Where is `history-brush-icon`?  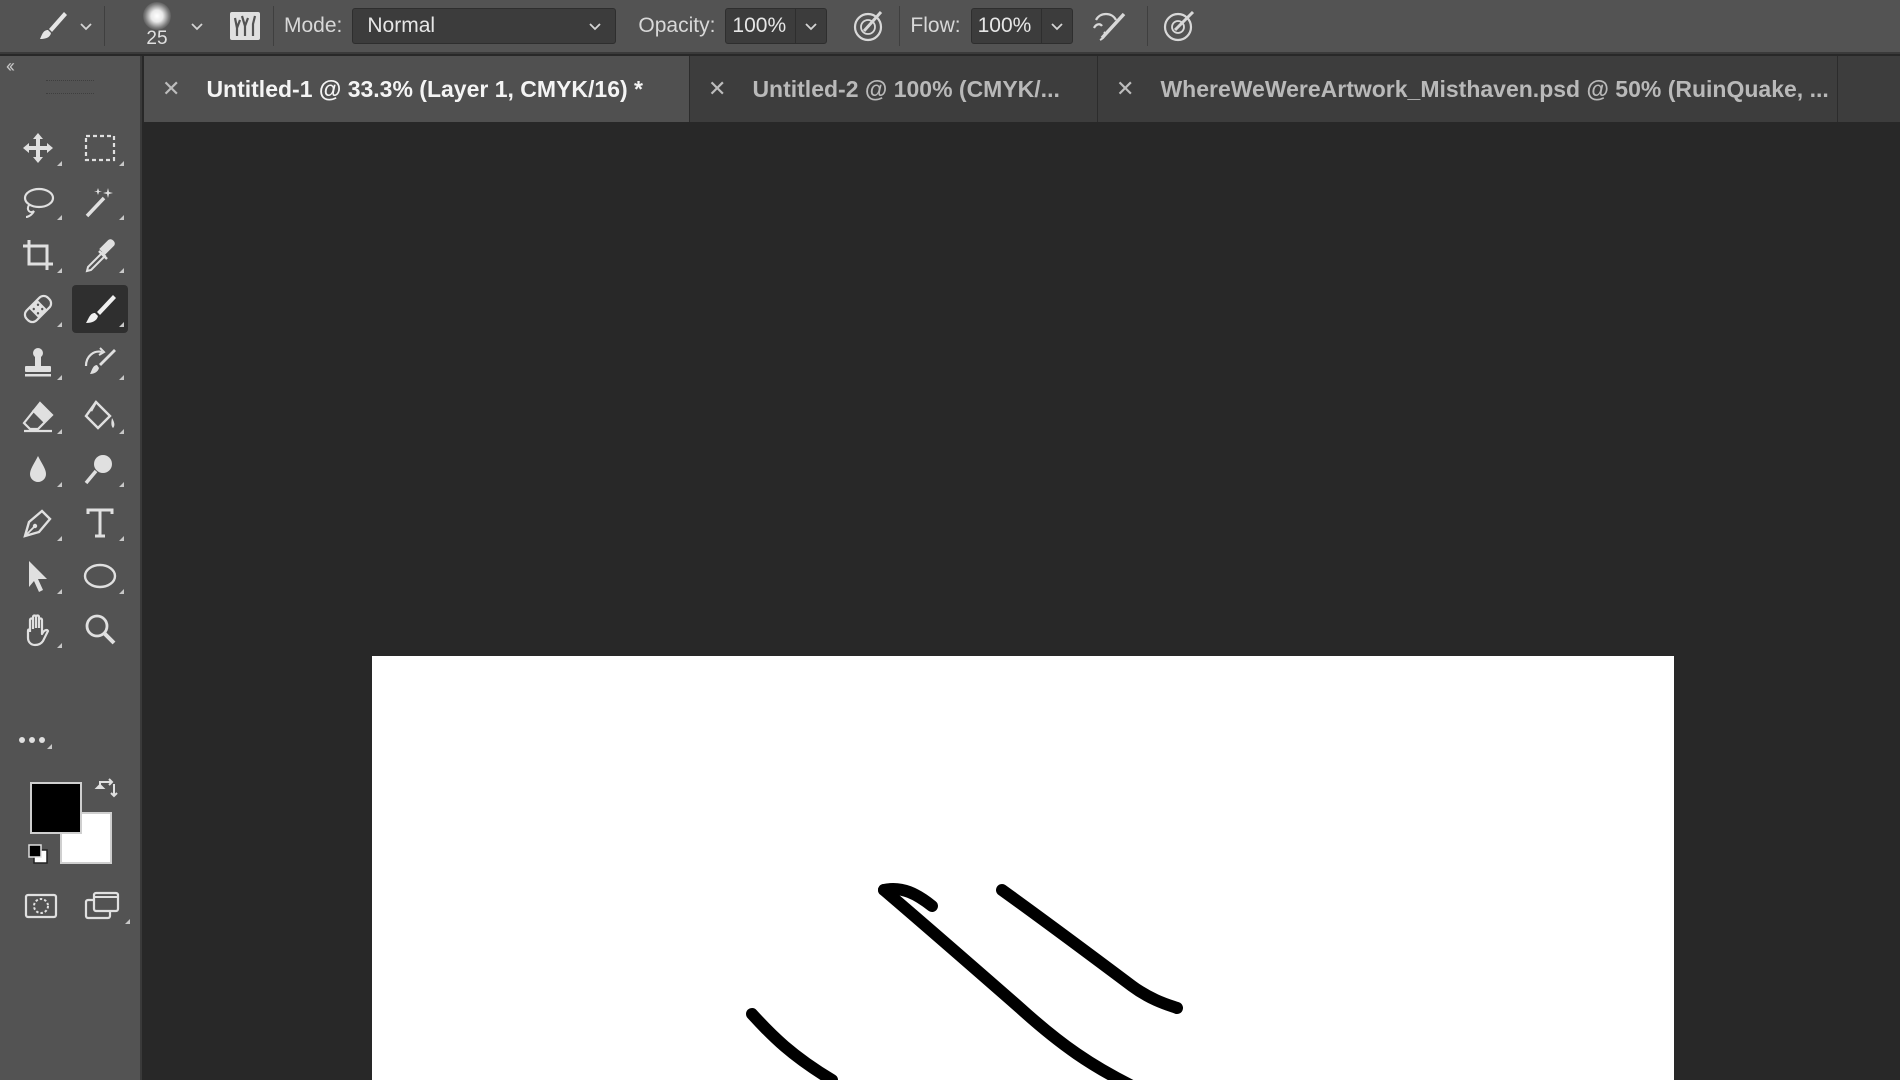 history-brush-icon is located at coordinates (100, 360).